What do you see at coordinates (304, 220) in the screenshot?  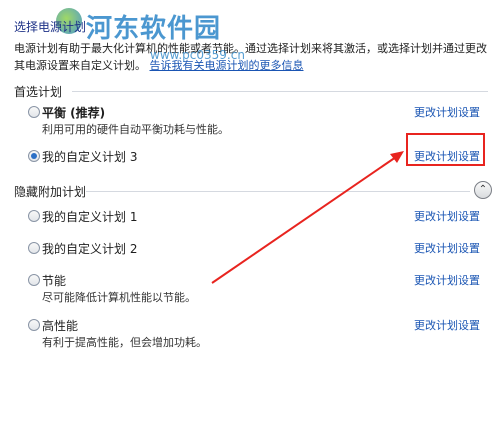 I see `arrow-line` at bounding box center [304, 220].